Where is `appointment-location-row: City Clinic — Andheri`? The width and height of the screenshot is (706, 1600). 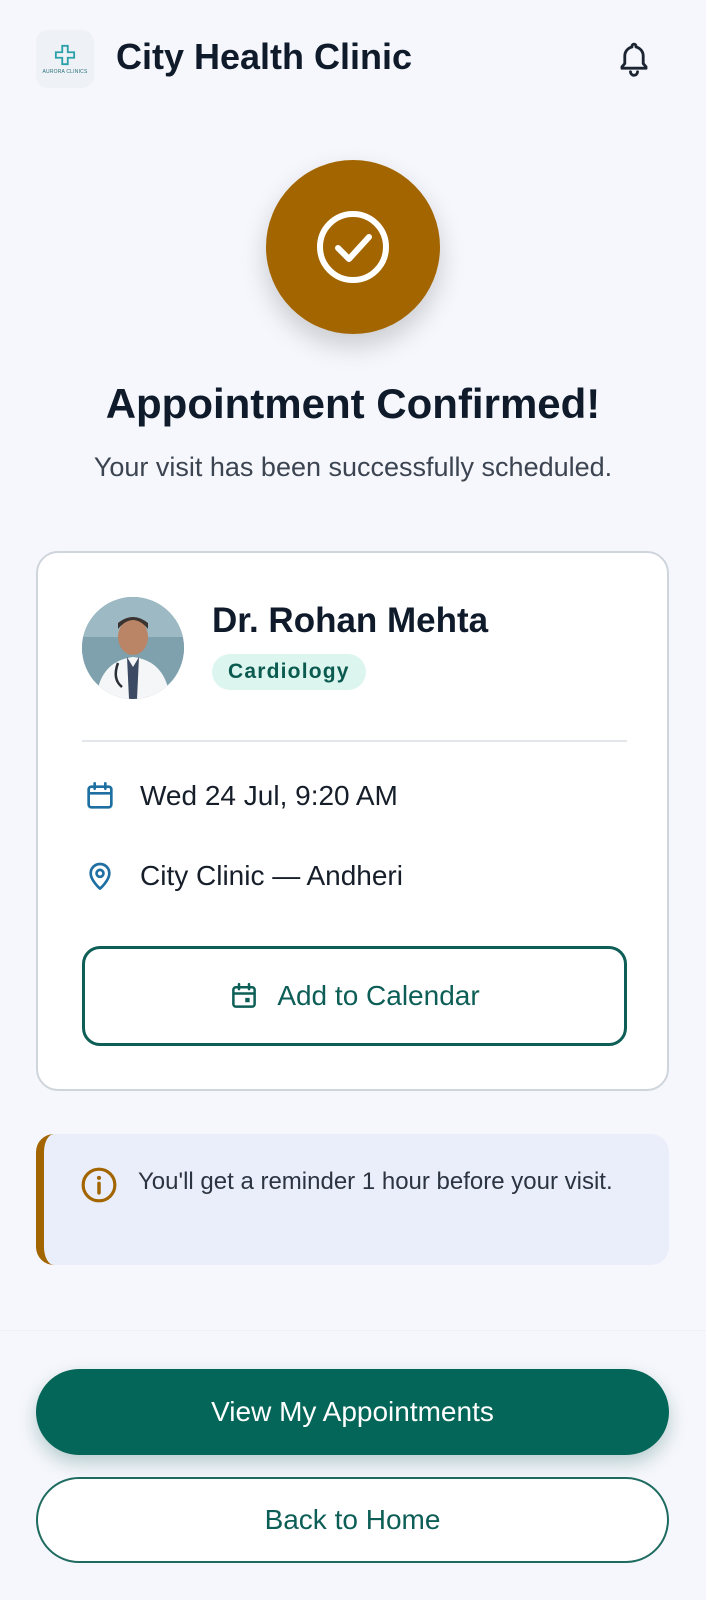 appointment-location-row: City Clinic — Andheri is located at coordinates (242, 876).